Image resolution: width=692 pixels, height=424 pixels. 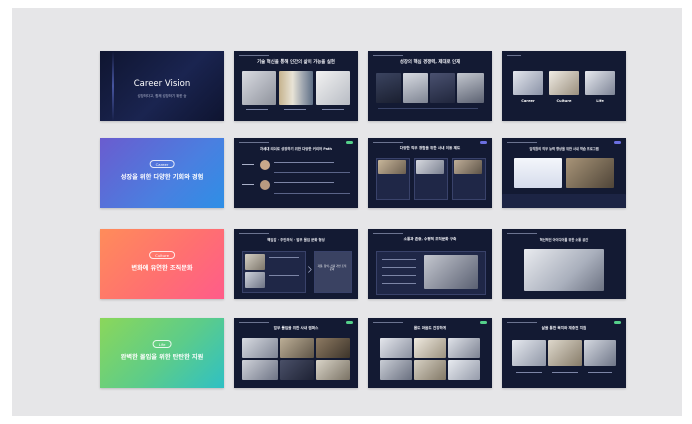 What do you see at coordinates (162, 344) in the screenshot?
I see `section-badge: Life` at bounding box center [162, 344].